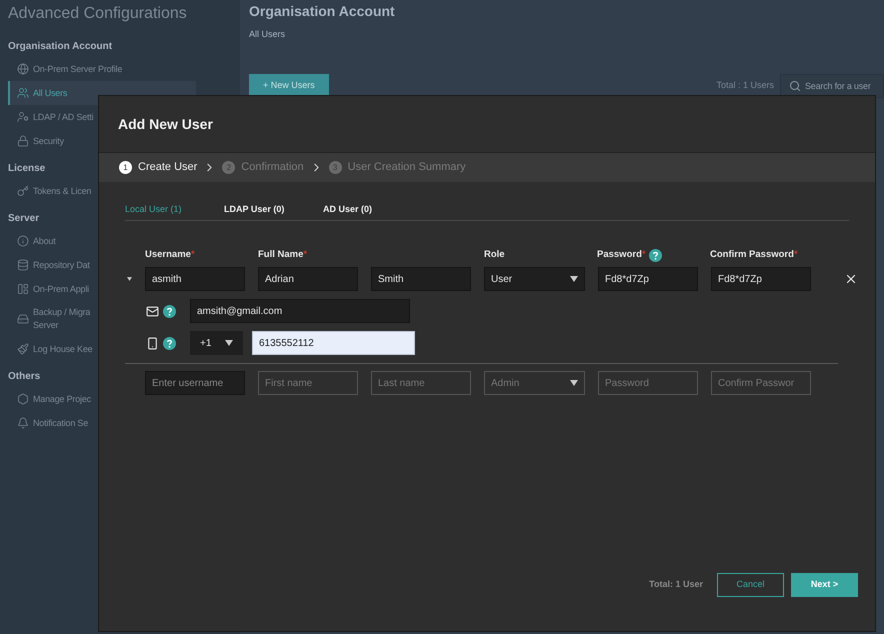  What do you see at coordinates (754, 255) in the screenshot?
I see `column-header: Confirm Password*` at bounding box center [754, 255].